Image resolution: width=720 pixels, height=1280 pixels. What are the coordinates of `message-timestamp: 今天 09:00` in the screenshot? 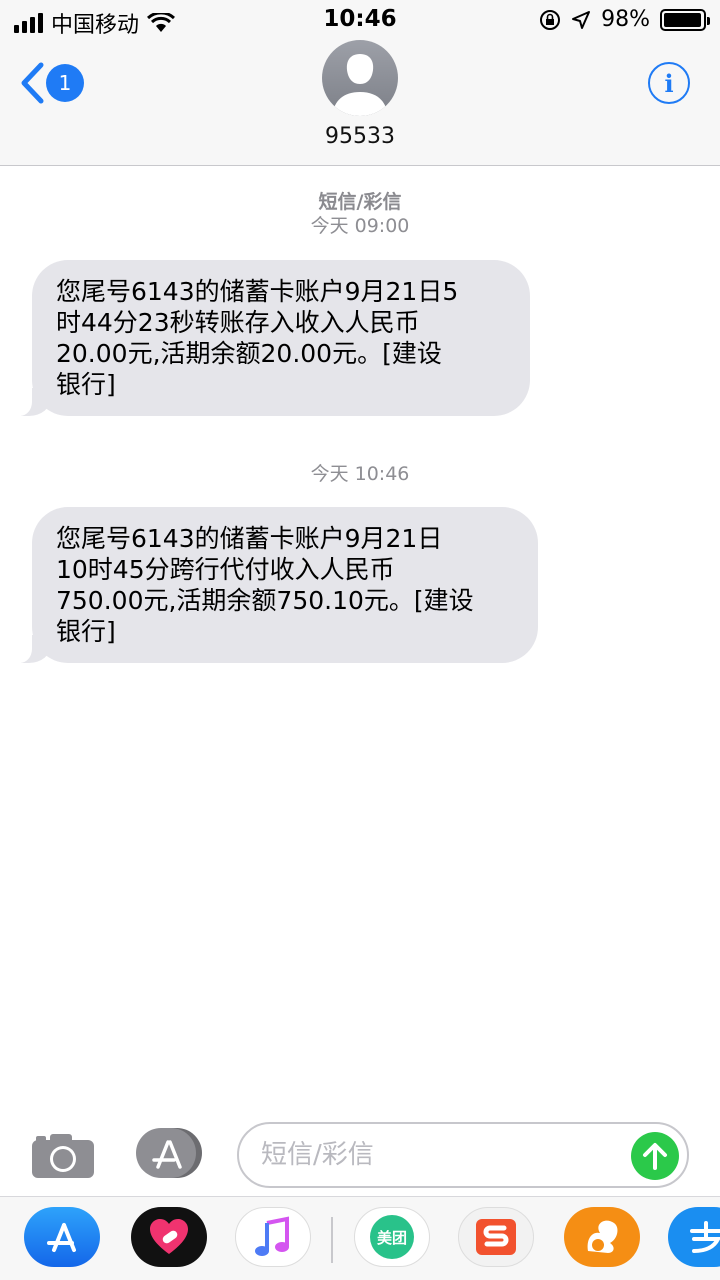 It's located at (360, 226).